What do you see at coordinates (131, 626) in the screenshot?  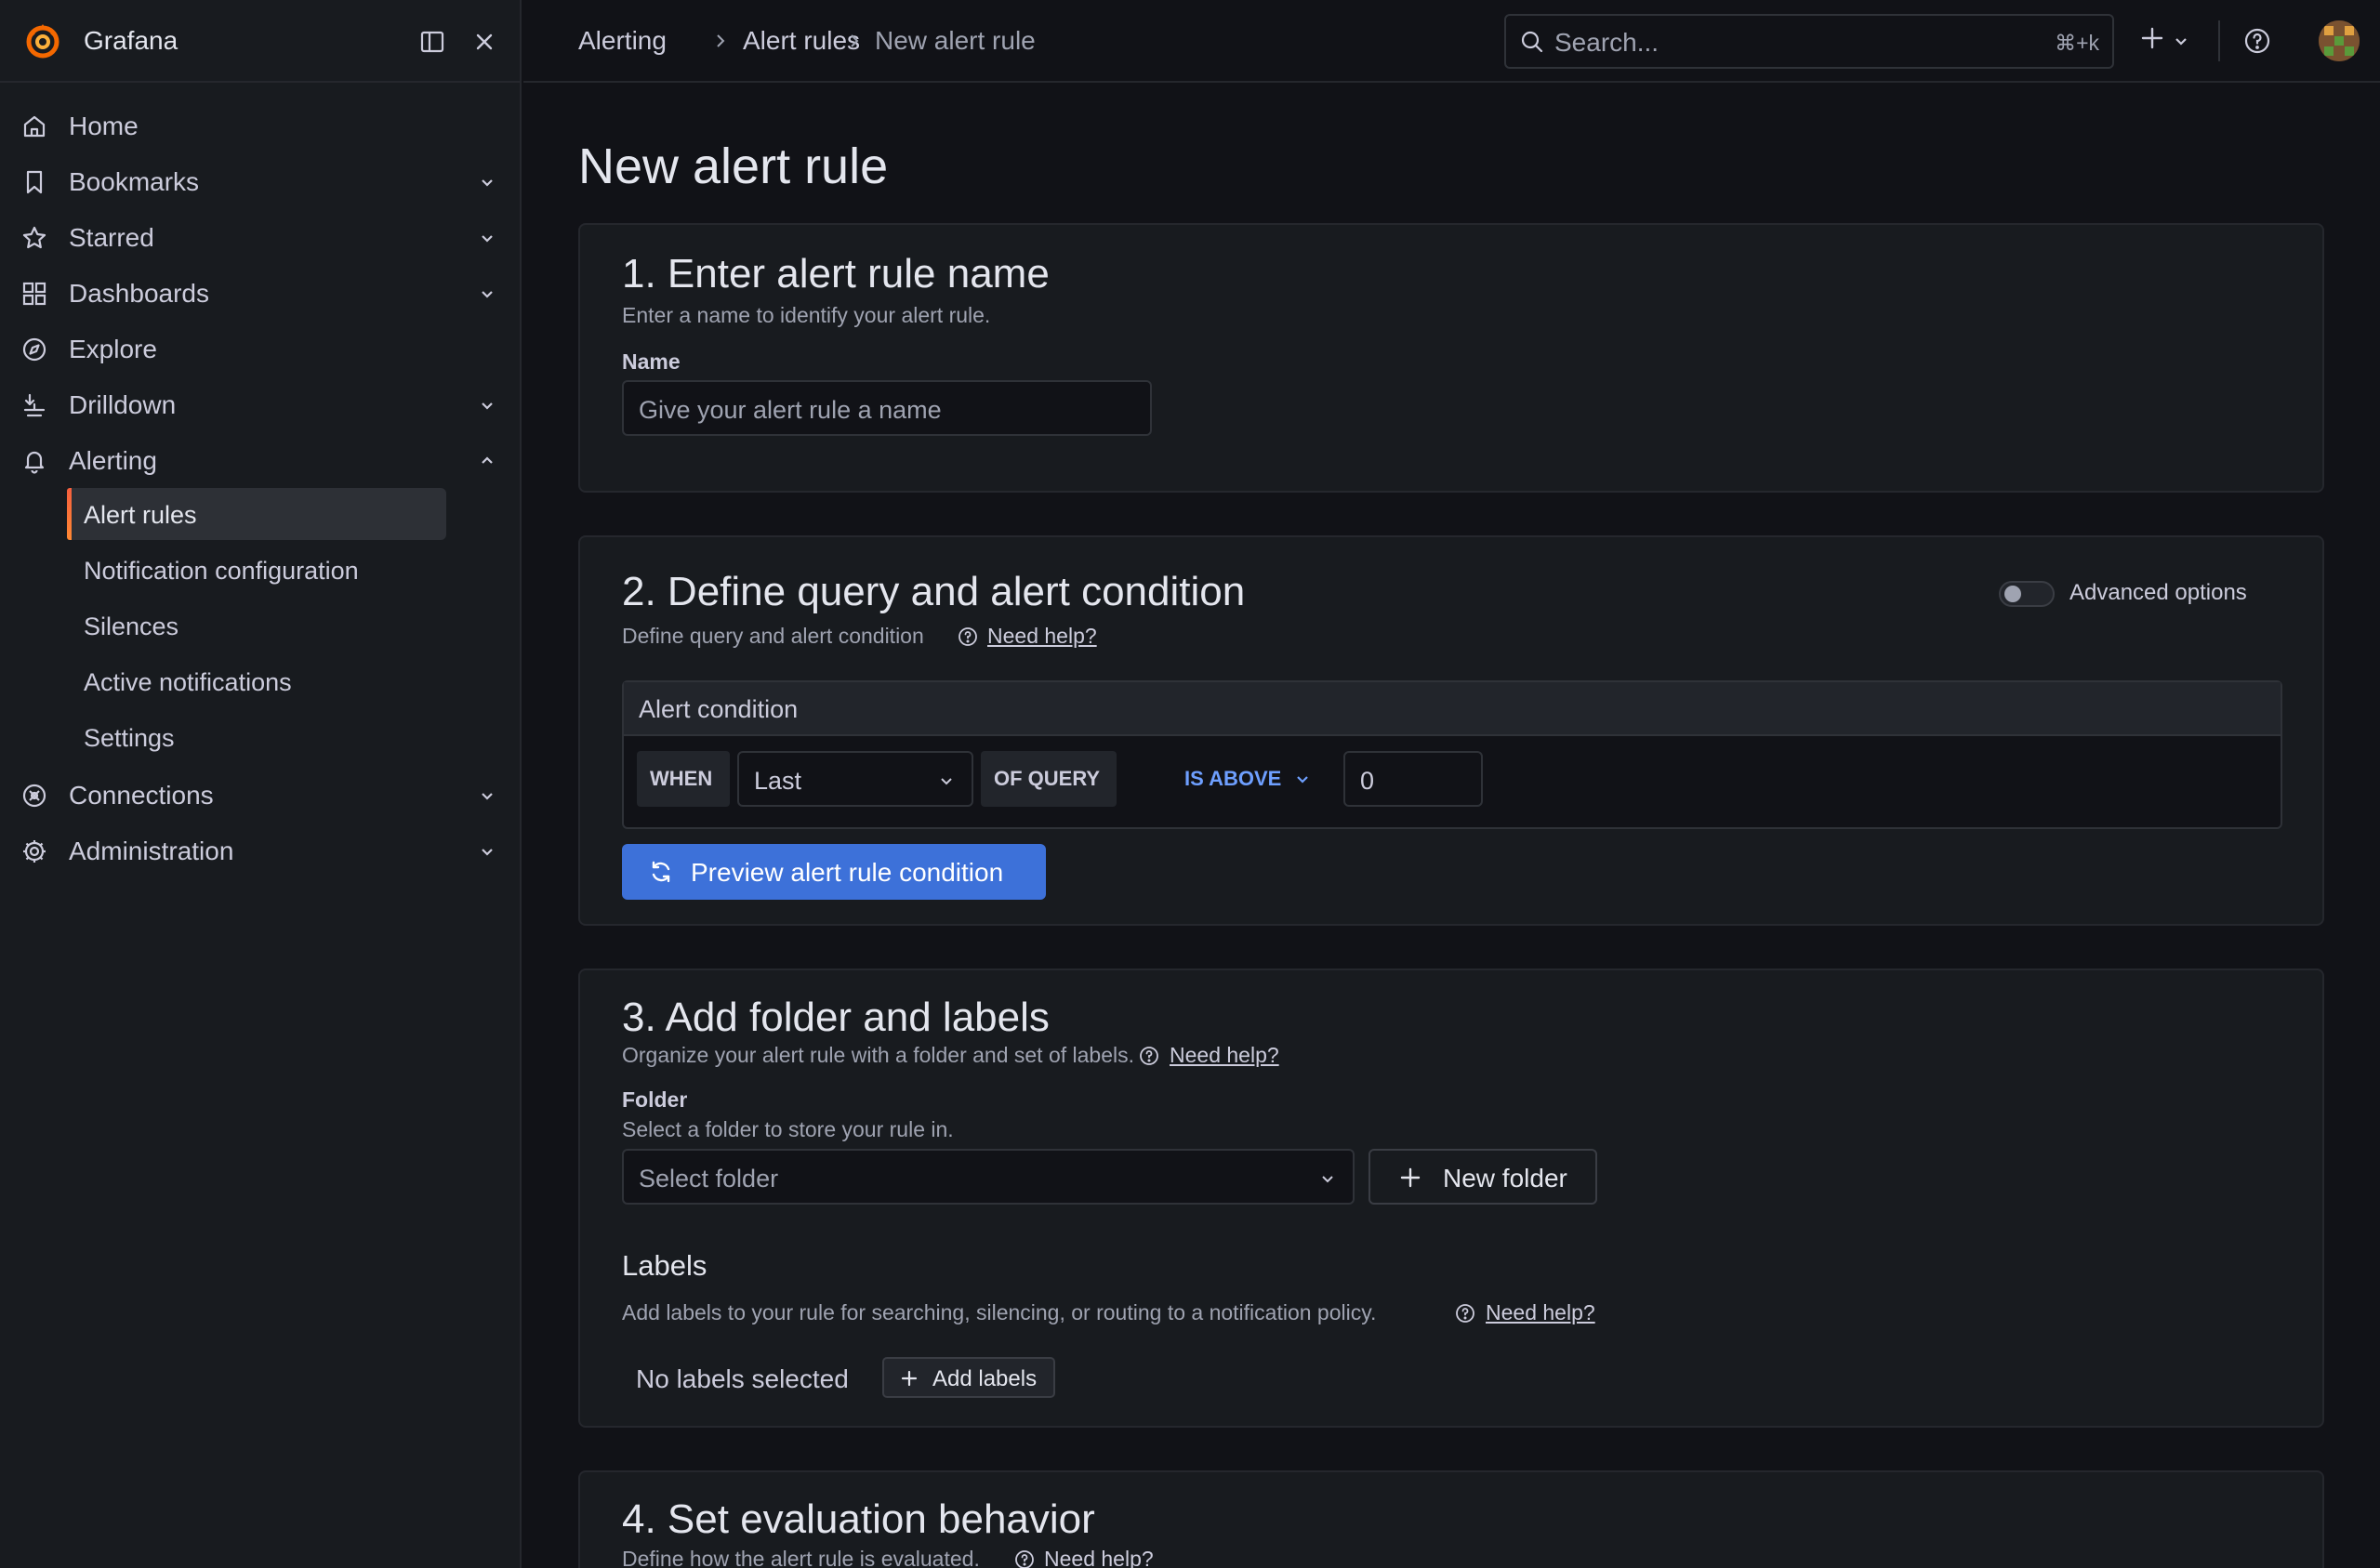 I see `sidebar-subitem-label: Silences` at bounding box center [131, 626].